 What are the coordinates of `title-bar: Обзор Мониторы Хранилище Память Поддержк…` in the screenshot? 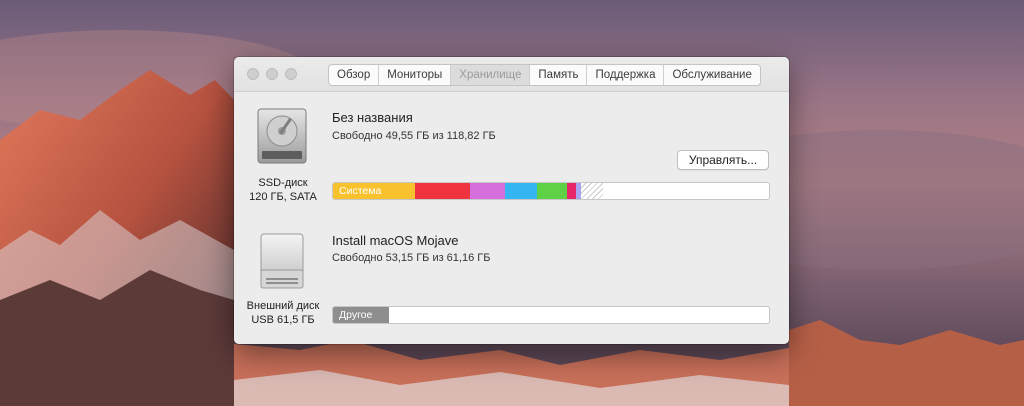 It's located at (511, 74).